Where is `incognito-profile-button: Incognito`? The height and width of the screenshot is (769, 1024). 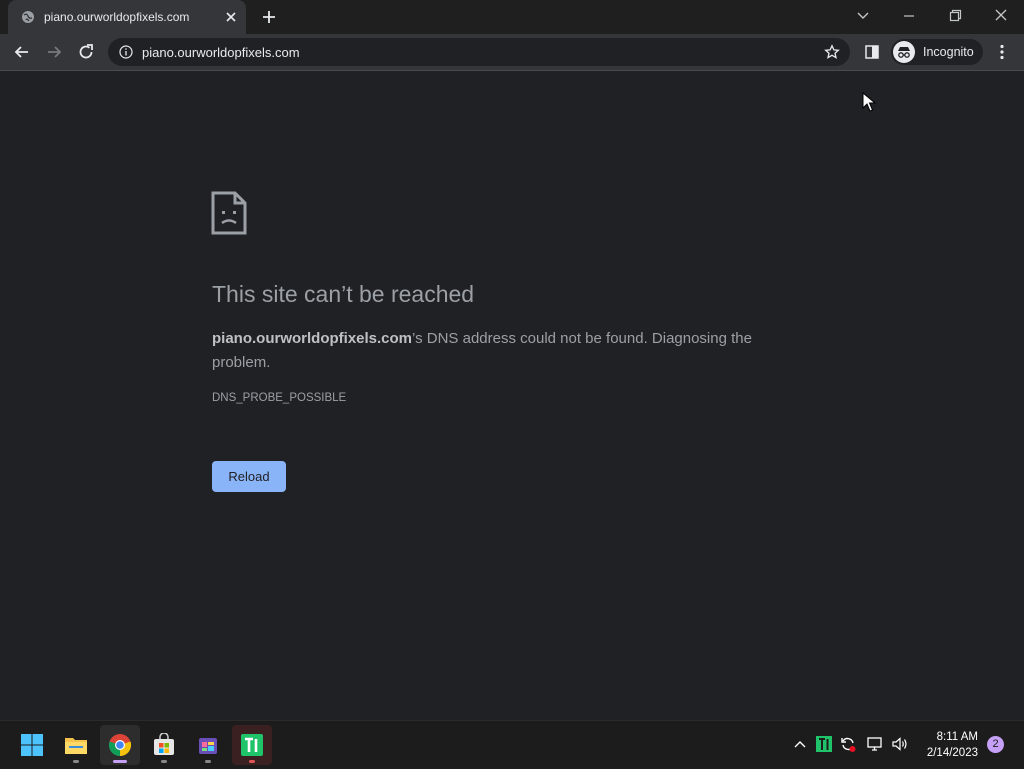
incognito-profile-button: Incognito is located at coordinates (937, 52).